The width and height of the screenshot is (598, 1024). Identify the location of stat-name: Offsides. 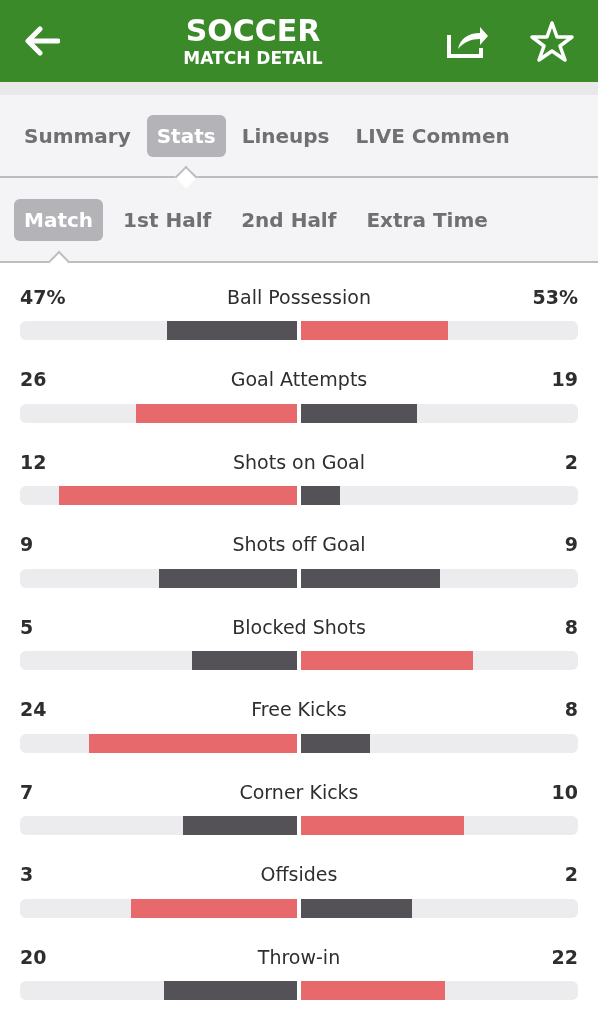
(299, 875).